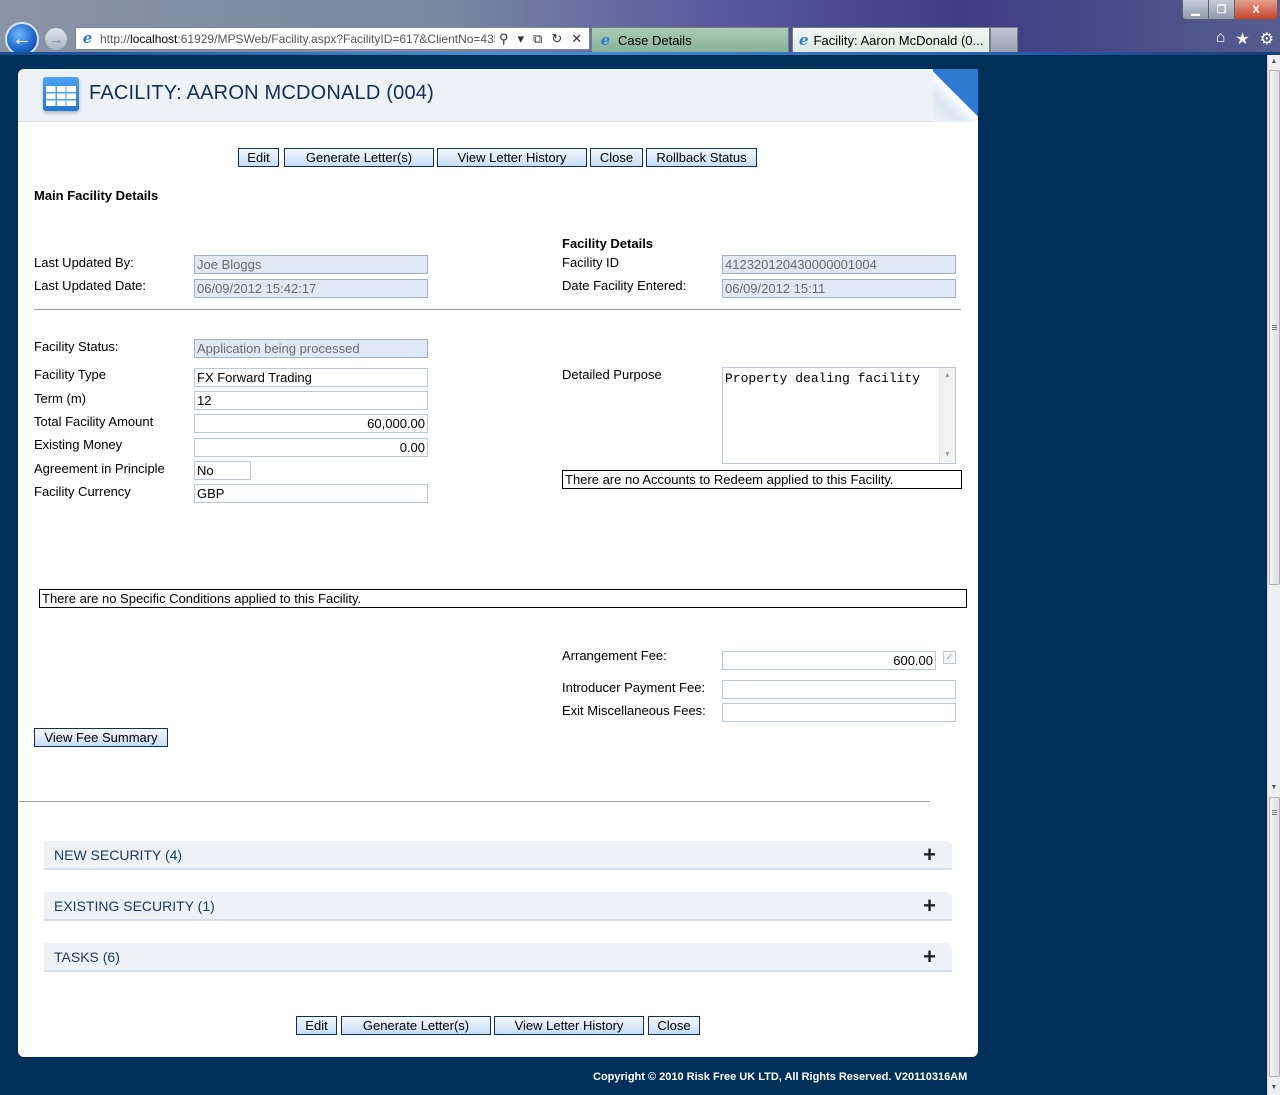 The width and height of the screenshot is (1280, 1095). I want to click on arrangement-fee-checkbox: ✓, so click(949, 657).